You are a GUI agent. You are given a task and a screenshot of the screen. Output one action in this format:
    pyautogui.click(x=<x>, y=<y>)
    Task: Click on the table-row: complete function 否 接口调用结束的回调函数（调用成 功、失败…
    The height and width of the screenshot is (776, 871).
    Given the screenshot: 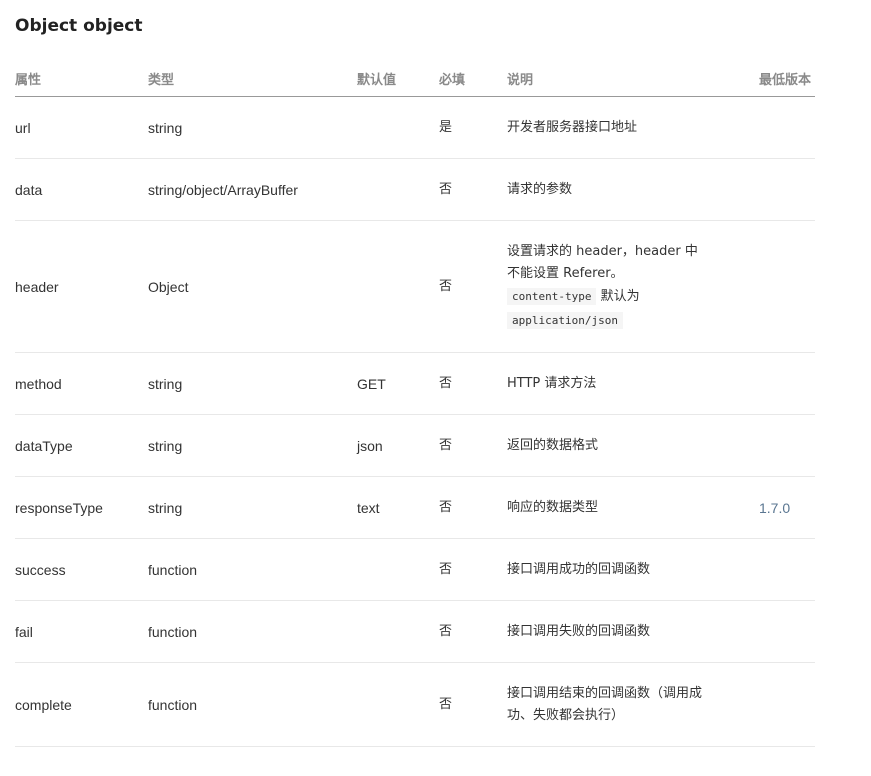 What is the action you would take?
    pyautogui.click(x=415, y=704)
    